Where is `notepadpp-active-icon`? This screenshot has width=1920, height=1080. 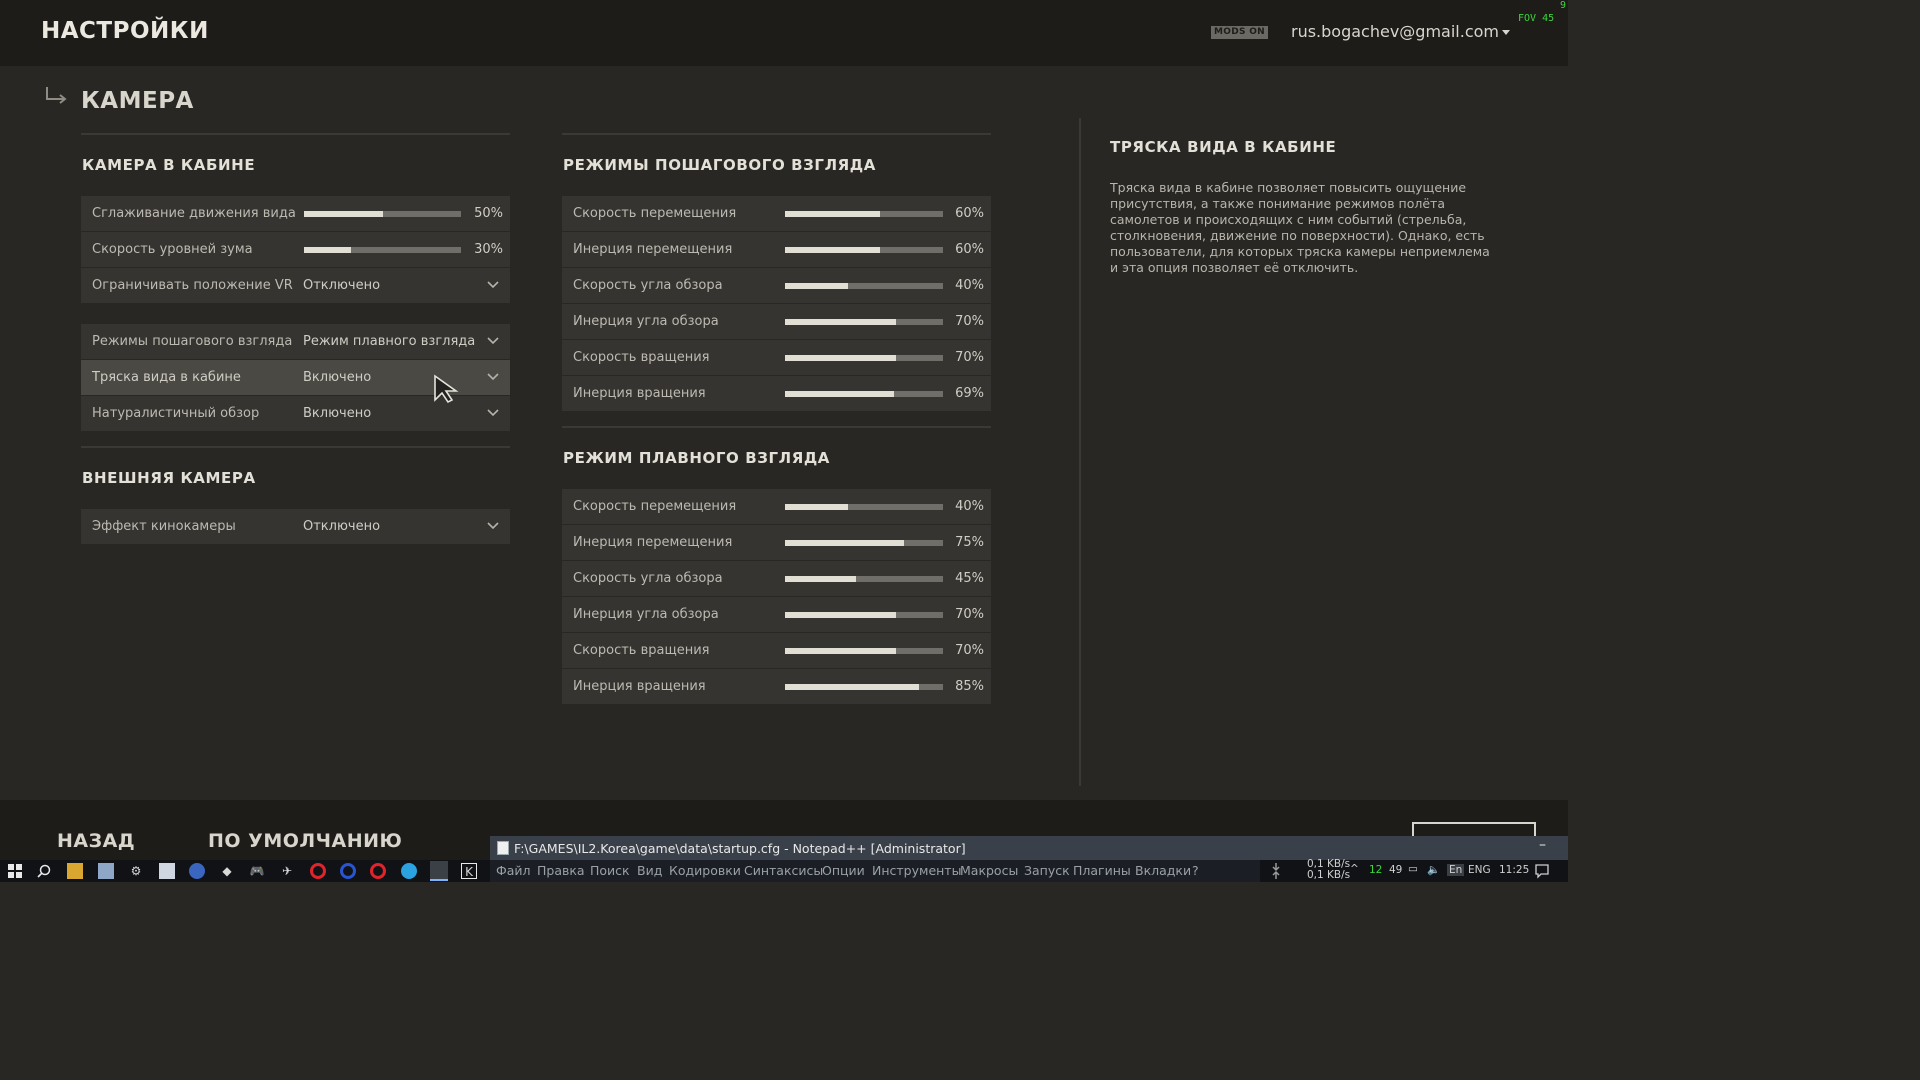
notepadpp-active-icon is located at coordinates (439, 871).